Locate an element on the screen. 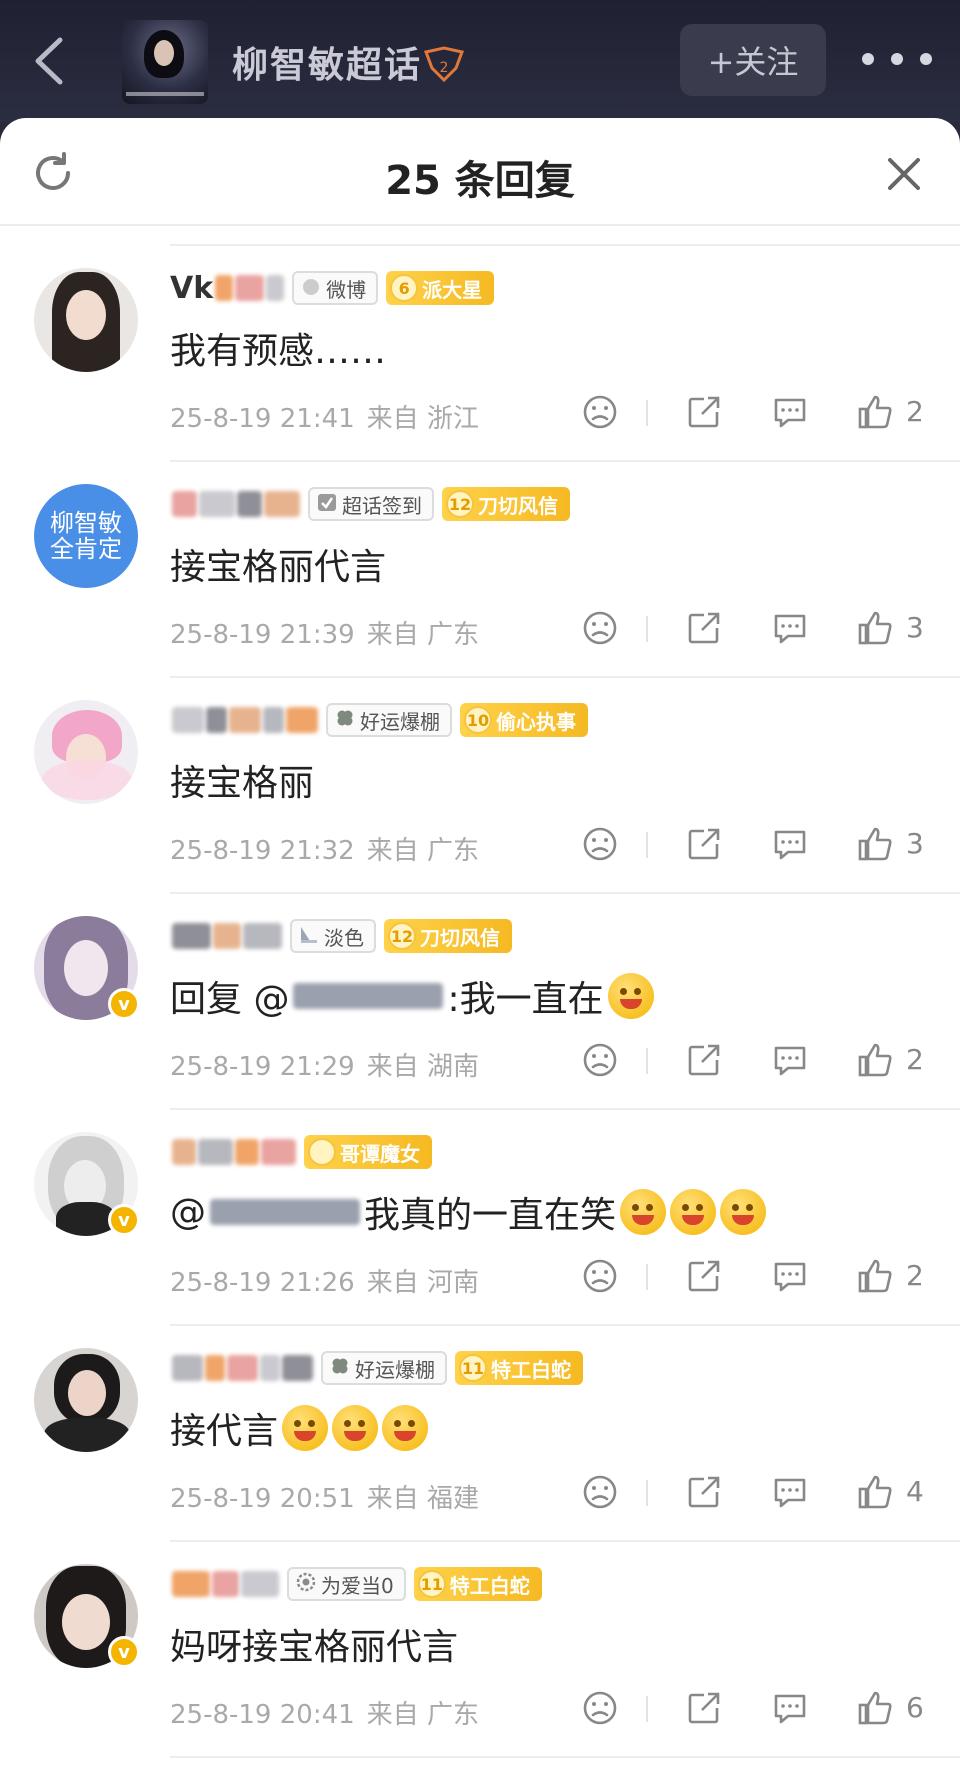  comment-item: v 淡色 12 刀切风信 回复 @:我一直在 25-8-19 21:29 来自 湖南 2 is located at coordinates (480, 1002).